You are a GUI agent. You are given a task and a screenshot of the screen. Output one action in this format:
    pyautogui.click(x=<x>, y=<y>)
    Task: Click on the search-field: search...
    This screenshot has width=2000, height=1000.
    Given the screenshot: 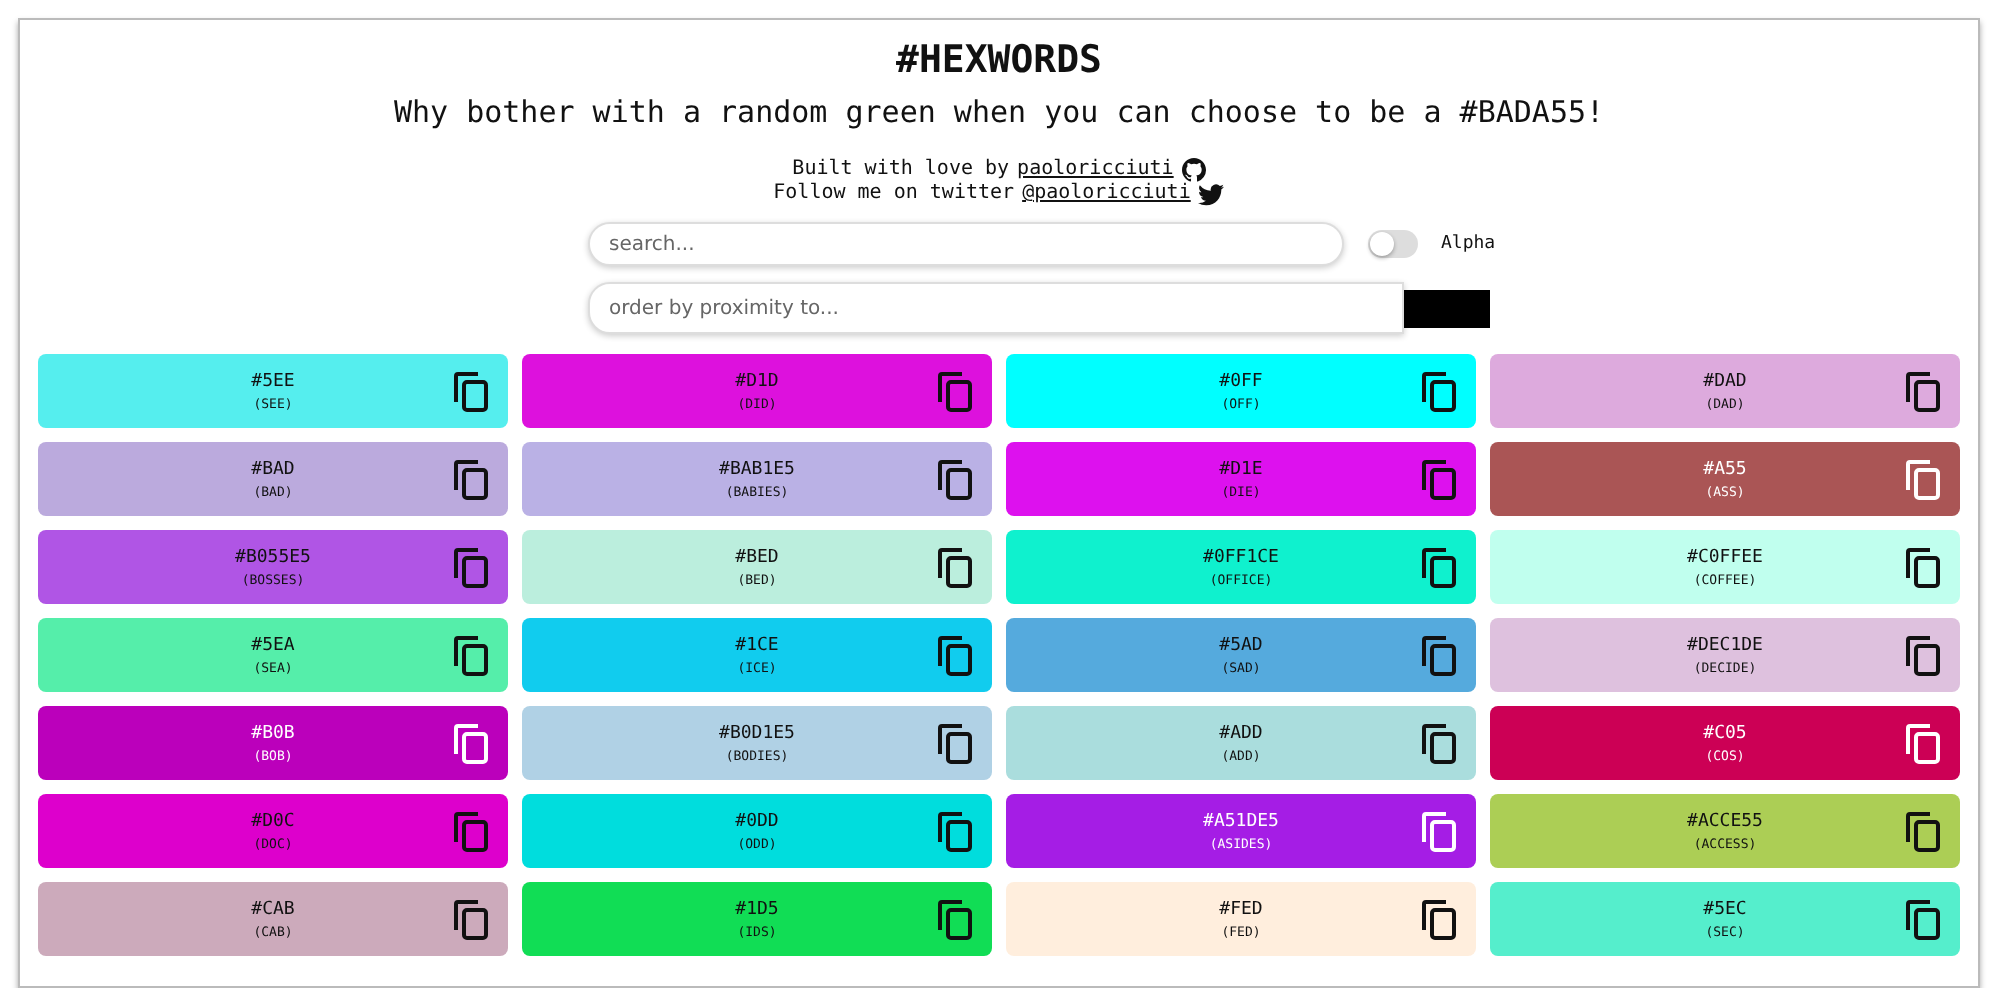 What is the action you would take?
    pyautogui.click(x=965, y=244)
    